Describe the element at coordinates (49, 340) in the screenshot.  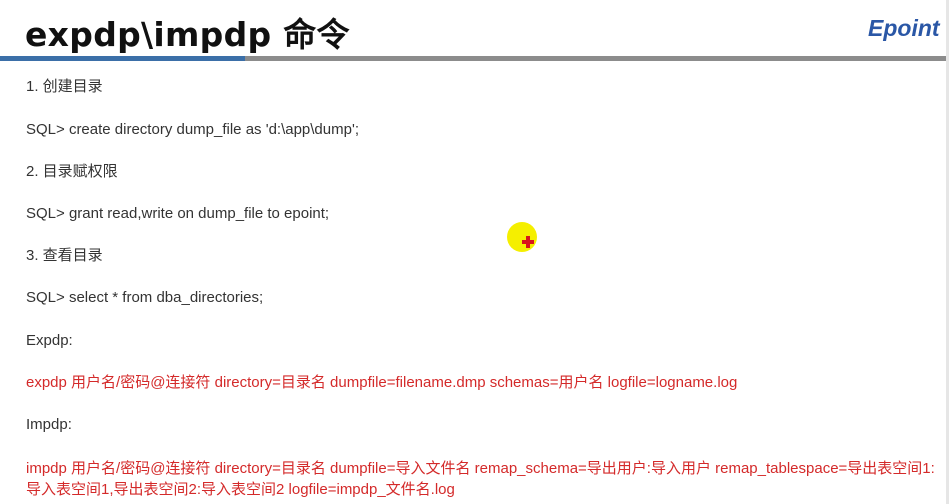
I see `expdp-label: Expdp:` at that location.